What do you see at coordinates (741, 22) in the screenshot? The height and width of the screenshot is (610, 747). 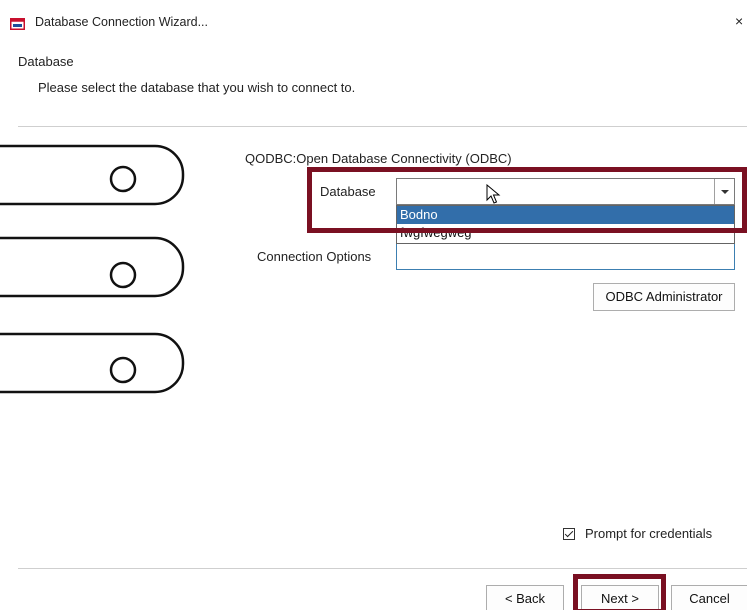 I see `close-button: ×` at bounding box center [741, 22].